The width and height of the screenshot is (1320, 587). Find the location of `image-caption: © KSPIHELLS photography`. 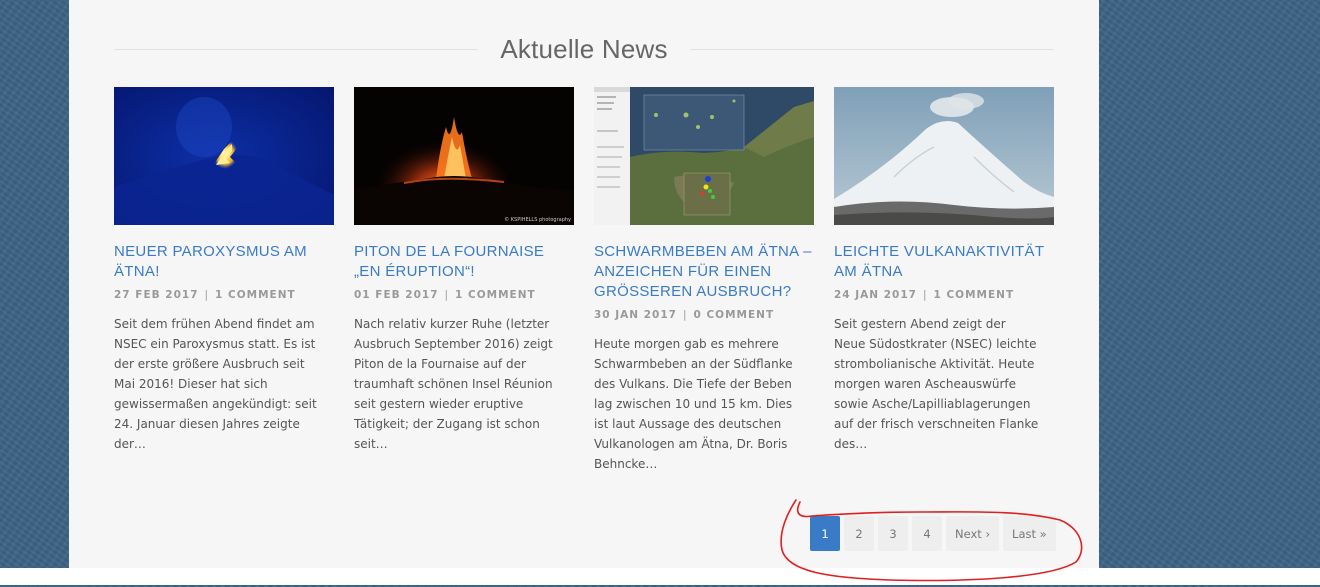

image-caption: © KSPIHELLS photography is located at coordinates (537, 219).